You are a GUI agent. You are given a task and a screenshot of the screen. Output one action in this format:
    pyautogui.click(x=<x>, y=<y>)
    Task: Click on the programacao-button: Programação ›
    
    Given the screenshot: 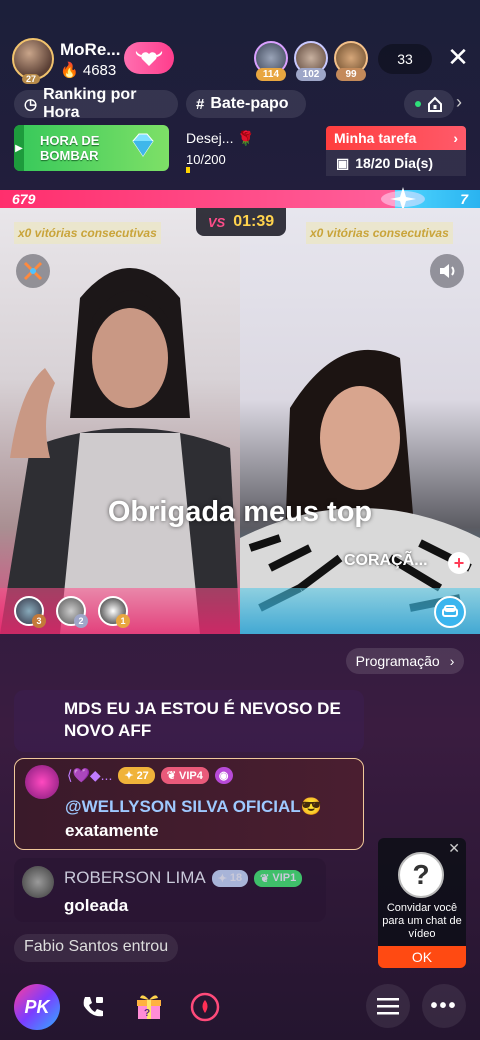 What is the action you would take?
    pyautogui.click(x=405, y=661)
    